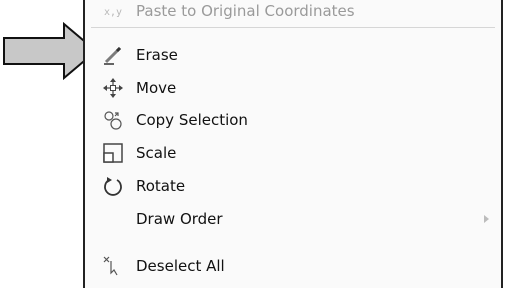 This screenshot has height=288, width=511. I want to click on submenu-arrow-icon, so click(486, 219).